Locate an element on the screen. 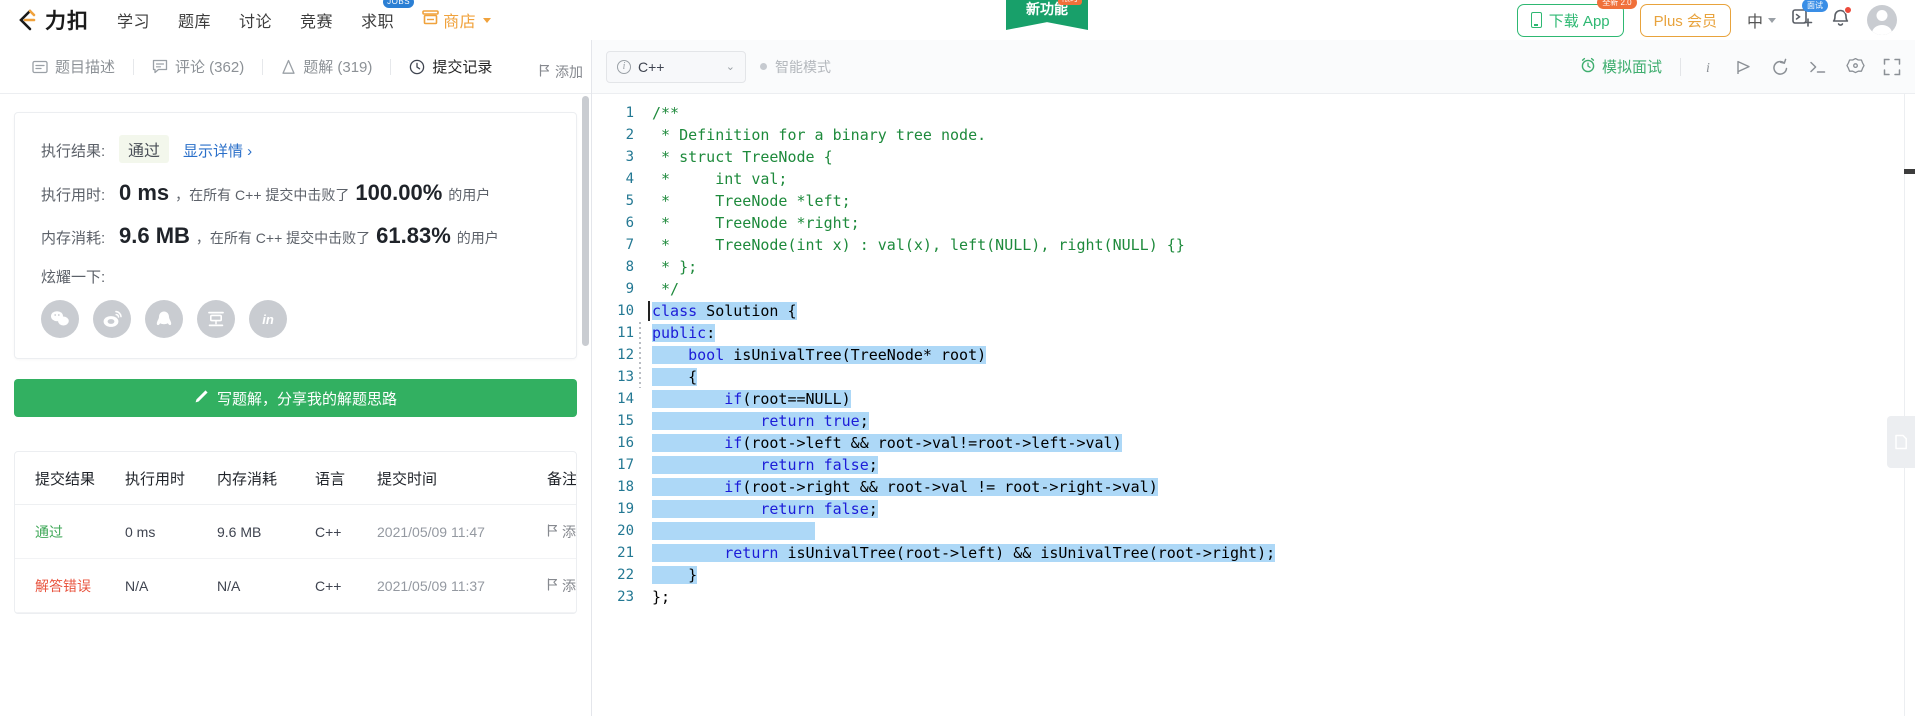 The image size is (1915, 716). table-header-row: 提交结果 执行用时 内存消耗 语言 提交时间 备注 is located at coordinates (295, 478).